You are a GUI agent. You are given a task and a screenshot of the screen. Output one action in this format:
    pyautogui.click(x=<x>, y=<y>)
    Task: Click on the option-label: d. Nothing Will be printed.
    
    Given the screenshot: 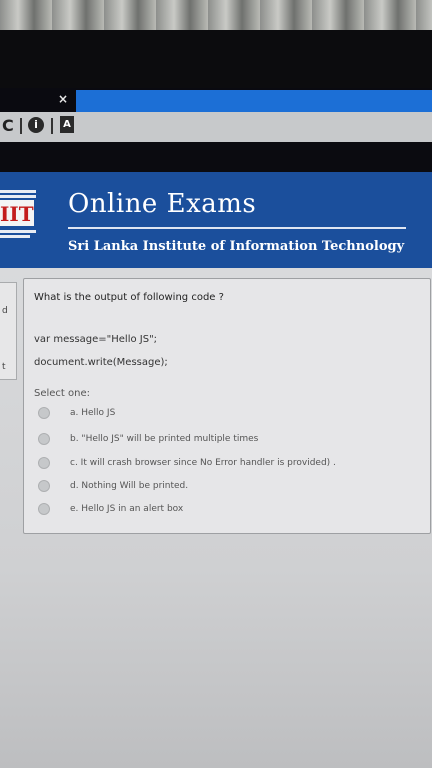 What is the action you would take?
    pyautogui.click(x=245, y=486)
    